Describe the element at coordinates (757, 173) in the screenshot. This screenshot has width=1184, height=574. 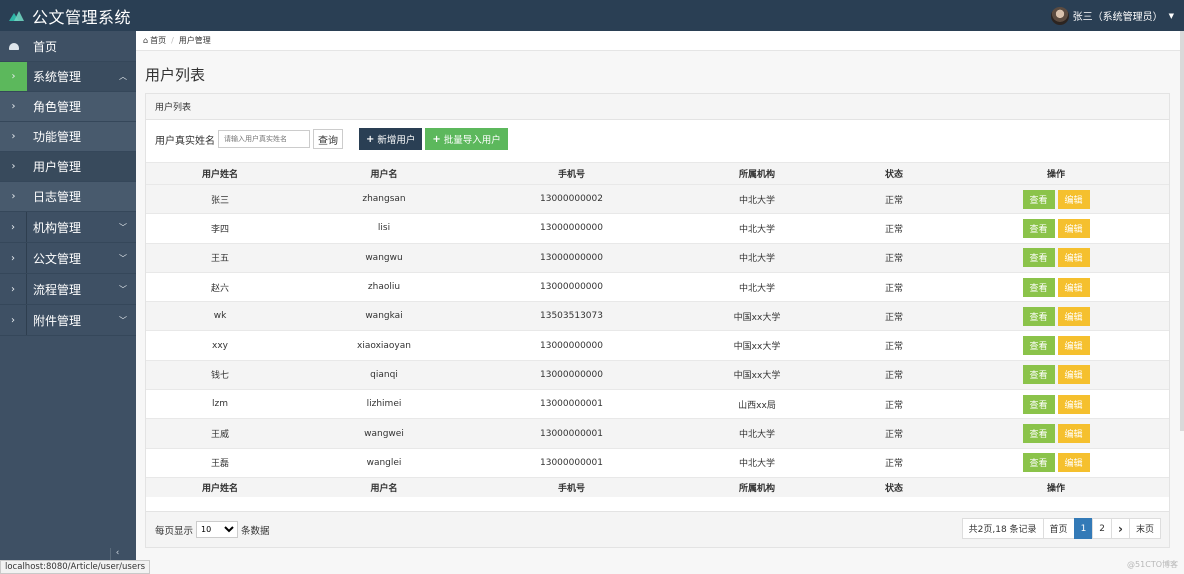
I see `header-org: 所属机构` at that location.